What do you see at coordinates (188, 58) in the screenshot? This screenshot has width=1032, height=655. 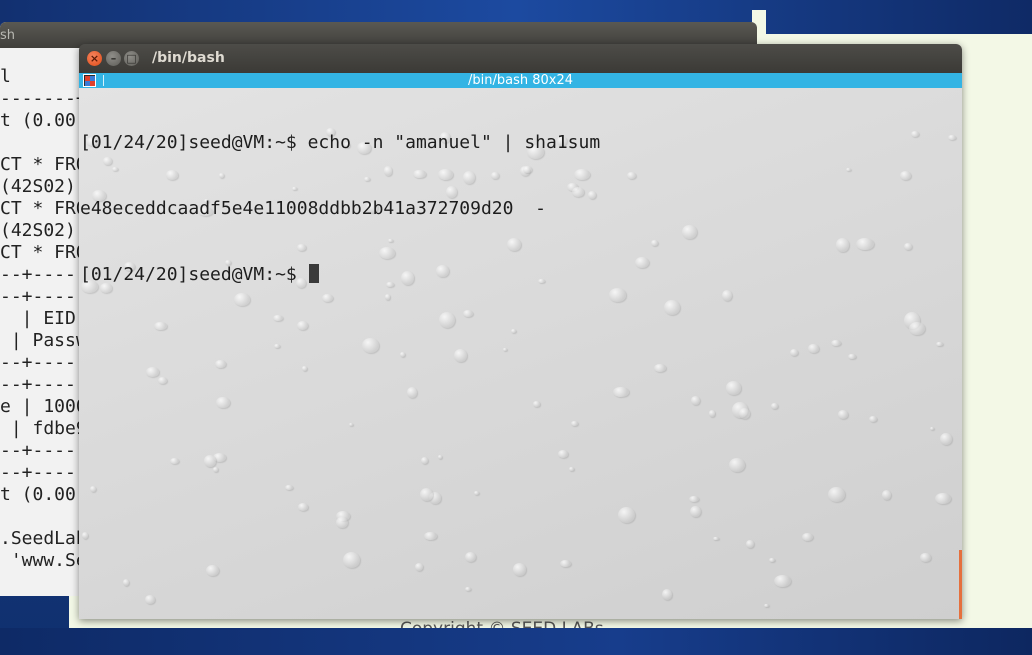 I see `window-title: /bin/bash` at bounding box center [188, 58].